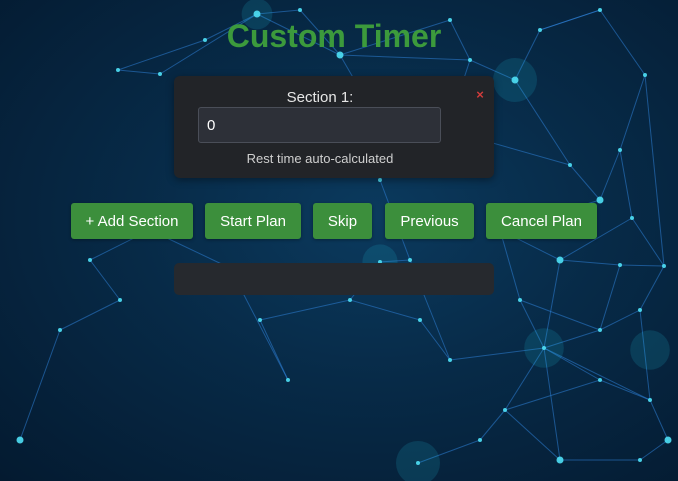 The height and width of the screenshot is (481, 678). I want to click on start-plan-button: Start Plan, so click(253, 221).